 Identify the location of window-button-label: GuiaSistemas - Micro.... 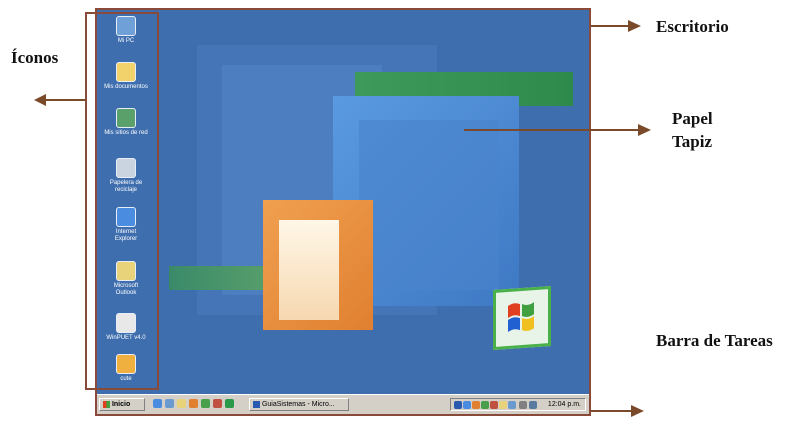
(298, 404).